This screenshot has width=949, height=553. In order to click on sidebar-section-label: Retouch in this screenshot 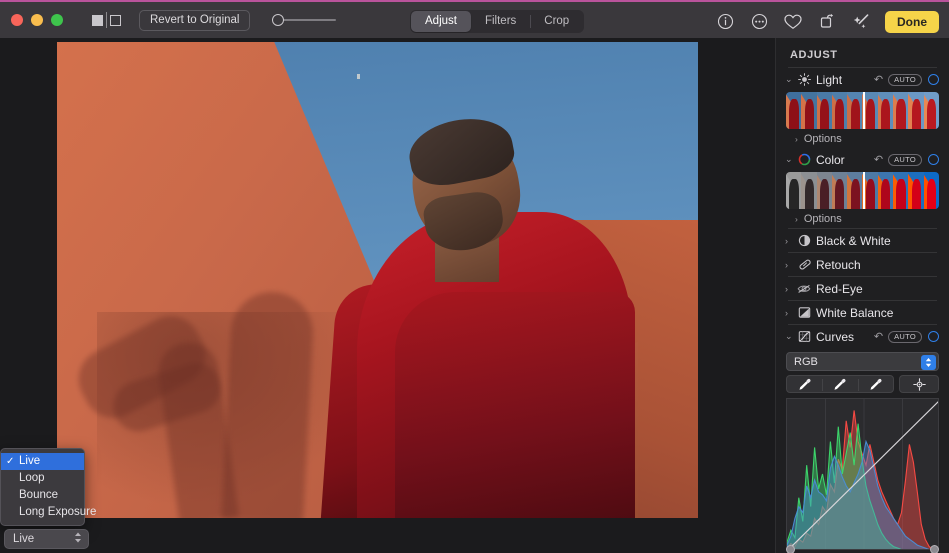, I will do `click(838, 264)`.